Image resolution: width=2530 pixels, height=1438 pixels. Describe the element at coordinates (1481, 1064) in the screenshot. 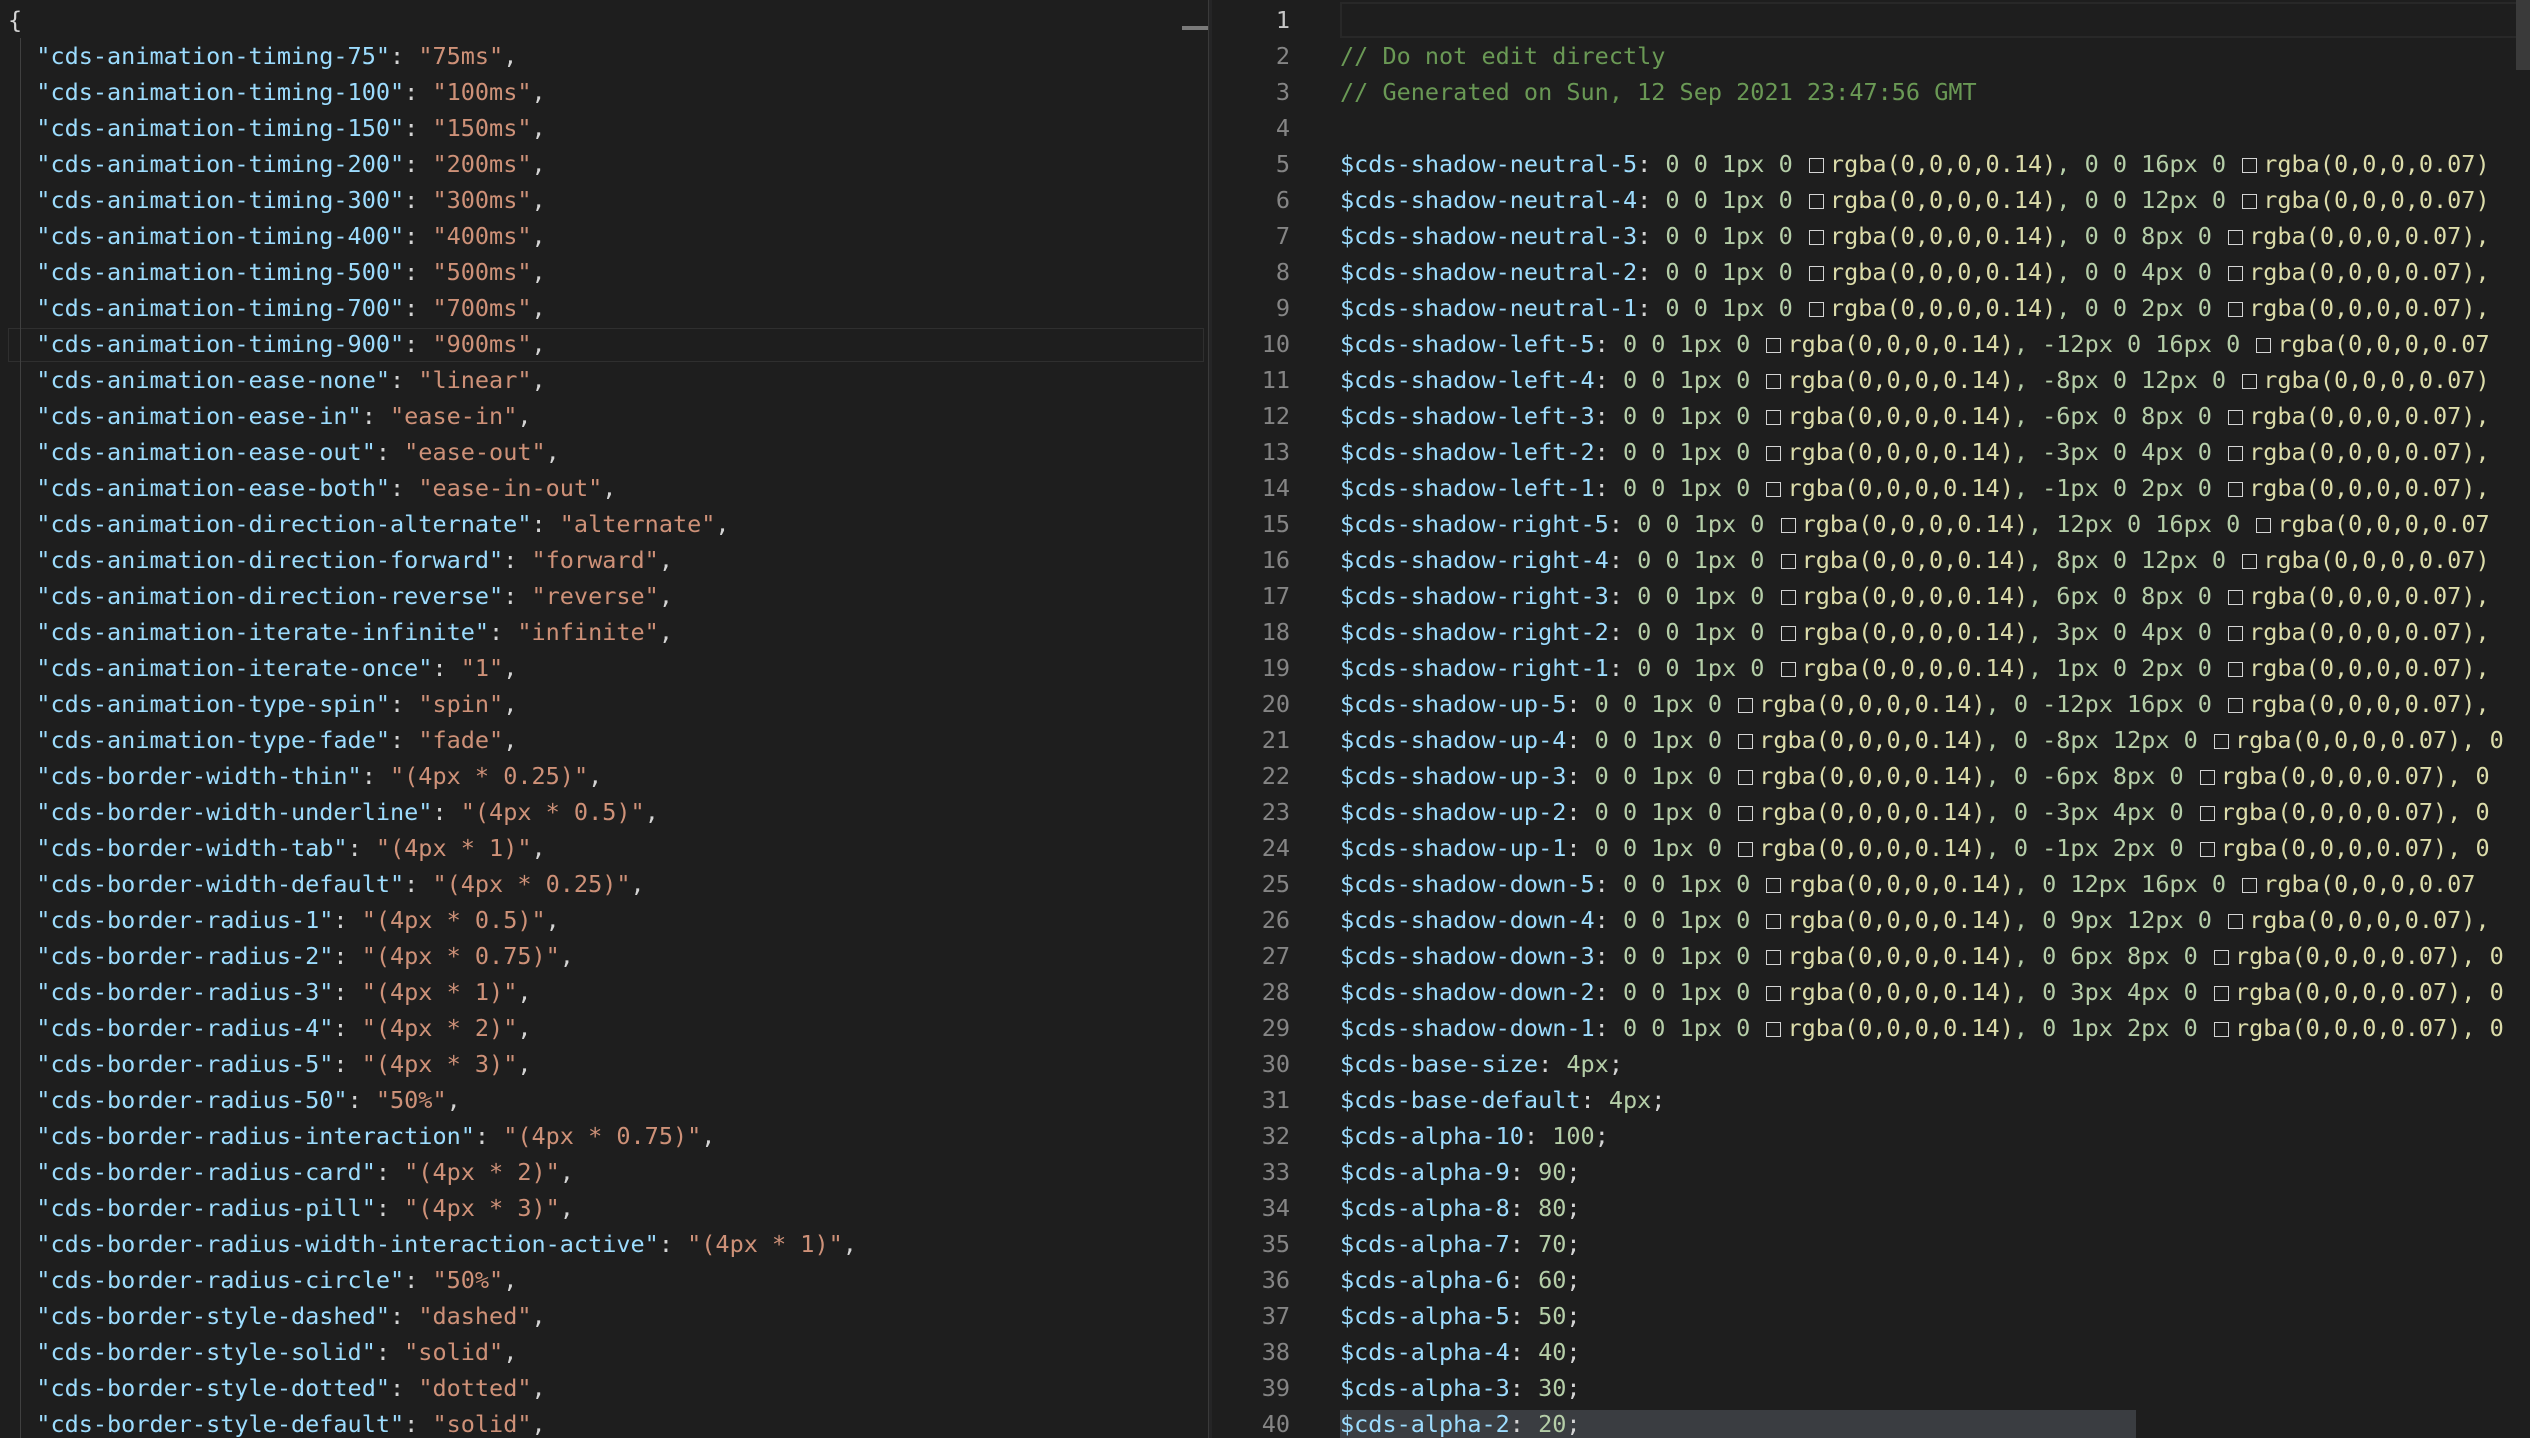

I see `scss-code-line: $cds-base-size: 4px;` at that location.